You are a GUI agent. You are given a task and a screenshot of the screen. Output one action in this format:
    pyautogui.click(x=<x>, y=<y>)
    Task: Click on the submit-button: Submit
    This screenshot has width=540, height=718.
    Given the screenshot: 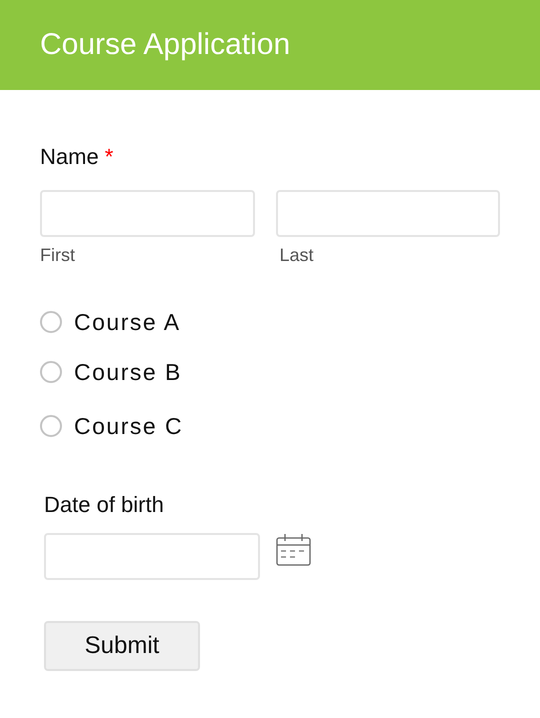 What is the action you would take?
    pyautogui.click(x=122, y=646)
    